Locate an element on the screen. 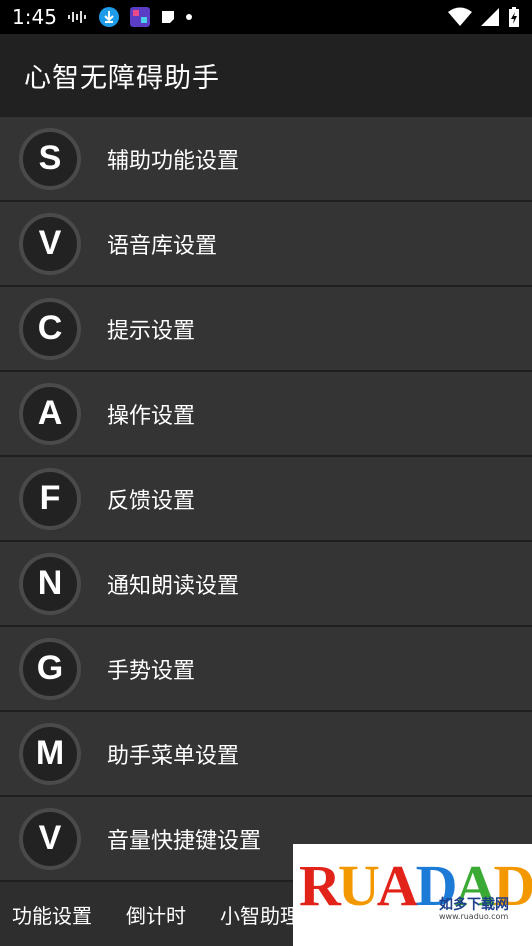 The width and height of the screenshot is (532, 946). letter-icon: S is located at coordinates (50, 158).